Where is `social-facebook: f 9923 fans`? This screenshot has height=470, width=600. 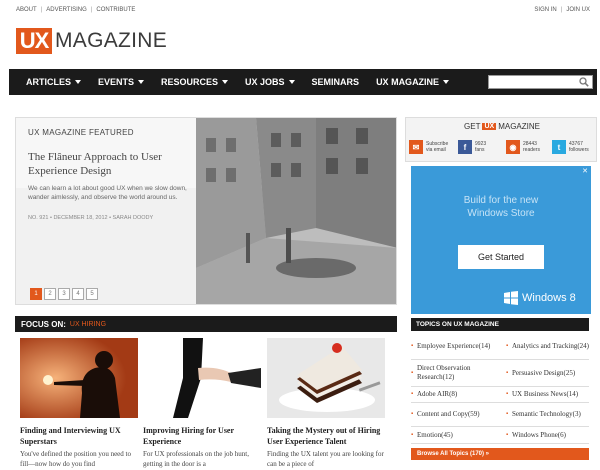
social-facebook: f 9923 fans is located at coordinates (472, 147).